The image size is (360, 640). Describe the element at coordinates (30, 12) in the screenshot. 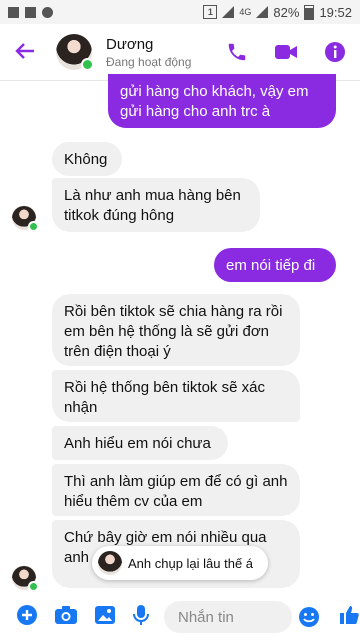

I see `folder-notification-icon` at that location.